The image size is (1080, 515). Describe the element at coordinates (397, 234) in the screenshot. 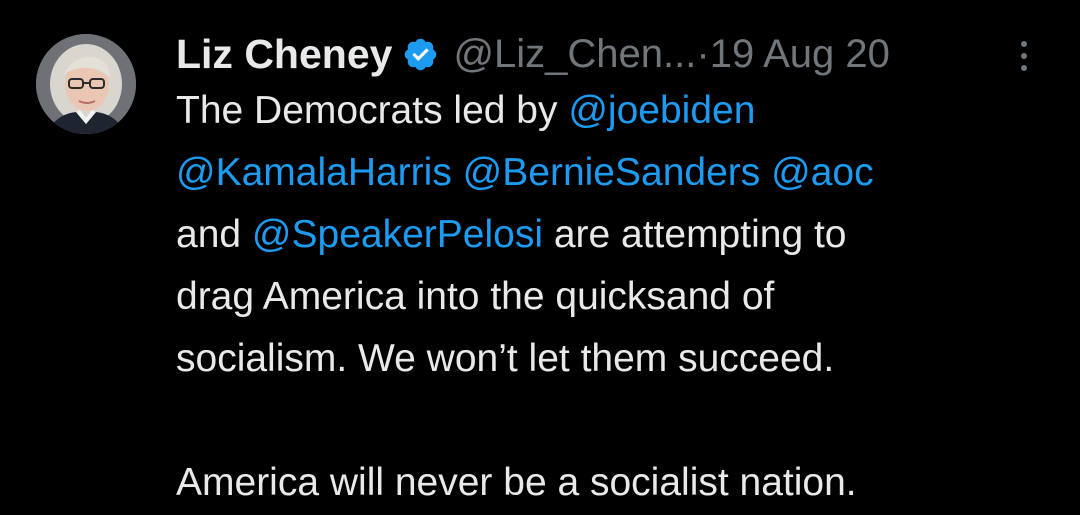

I see `mention-link: @SpeakerPelosi` at that location.